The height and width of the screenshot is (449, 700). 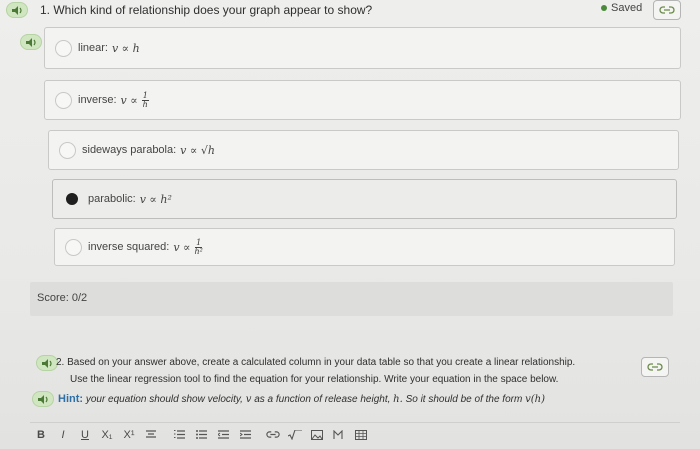 What do you see at coordinates (339, 435) in the screenshot?
I see `media-icon` at bounding box center [339, 435].